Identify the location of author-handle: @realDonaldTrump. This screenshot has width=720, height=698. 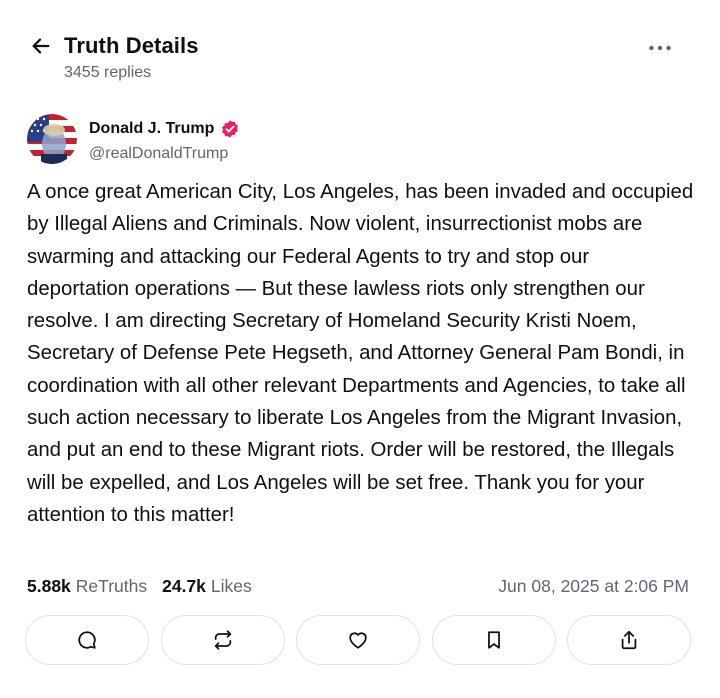
(158, 154).